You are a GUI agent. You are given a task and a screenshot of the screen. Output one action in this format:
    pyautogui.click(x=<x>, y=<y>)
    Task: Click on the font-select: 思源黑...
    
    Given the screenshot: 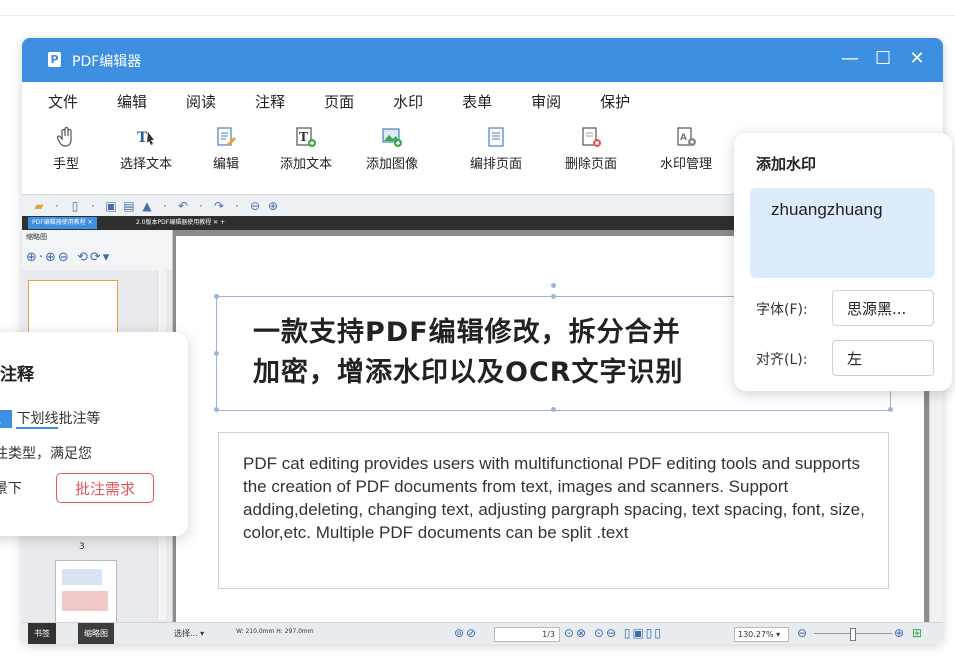 What is the action you would take?
    pyautogui.click(x=883, y=308)
    